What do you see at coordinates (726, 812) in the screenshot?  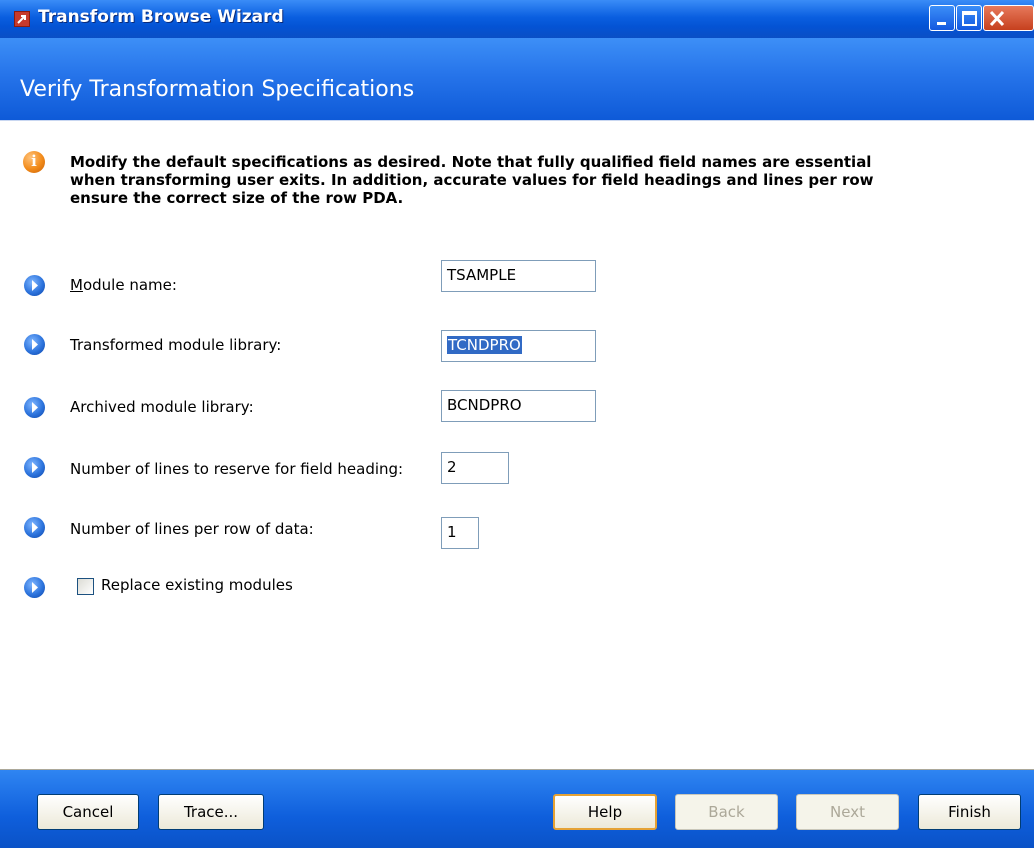 I see `back-button: Back` at bounding box center [726, 812].